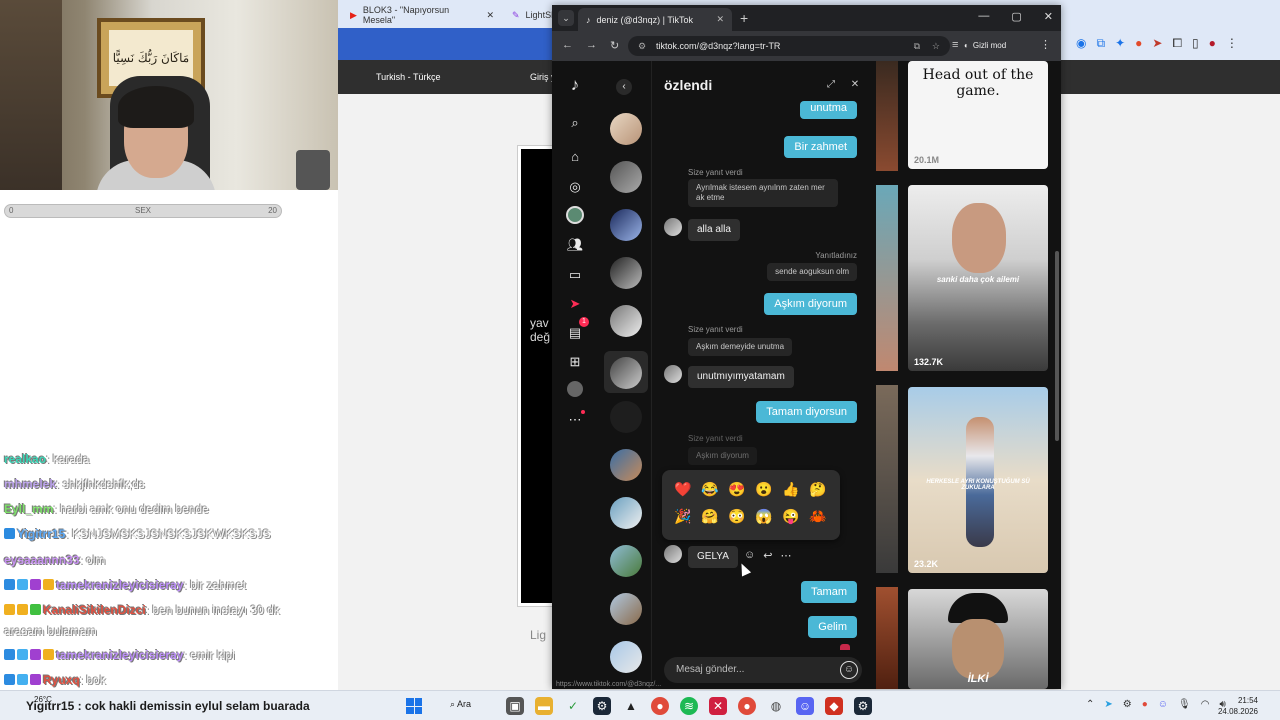 The height and width of the screenshot is (720, 1280). What do you see at coordinates (575, 275) in the screenshot?
I see `live-icon: ▭` at bounding box center [575, 275].